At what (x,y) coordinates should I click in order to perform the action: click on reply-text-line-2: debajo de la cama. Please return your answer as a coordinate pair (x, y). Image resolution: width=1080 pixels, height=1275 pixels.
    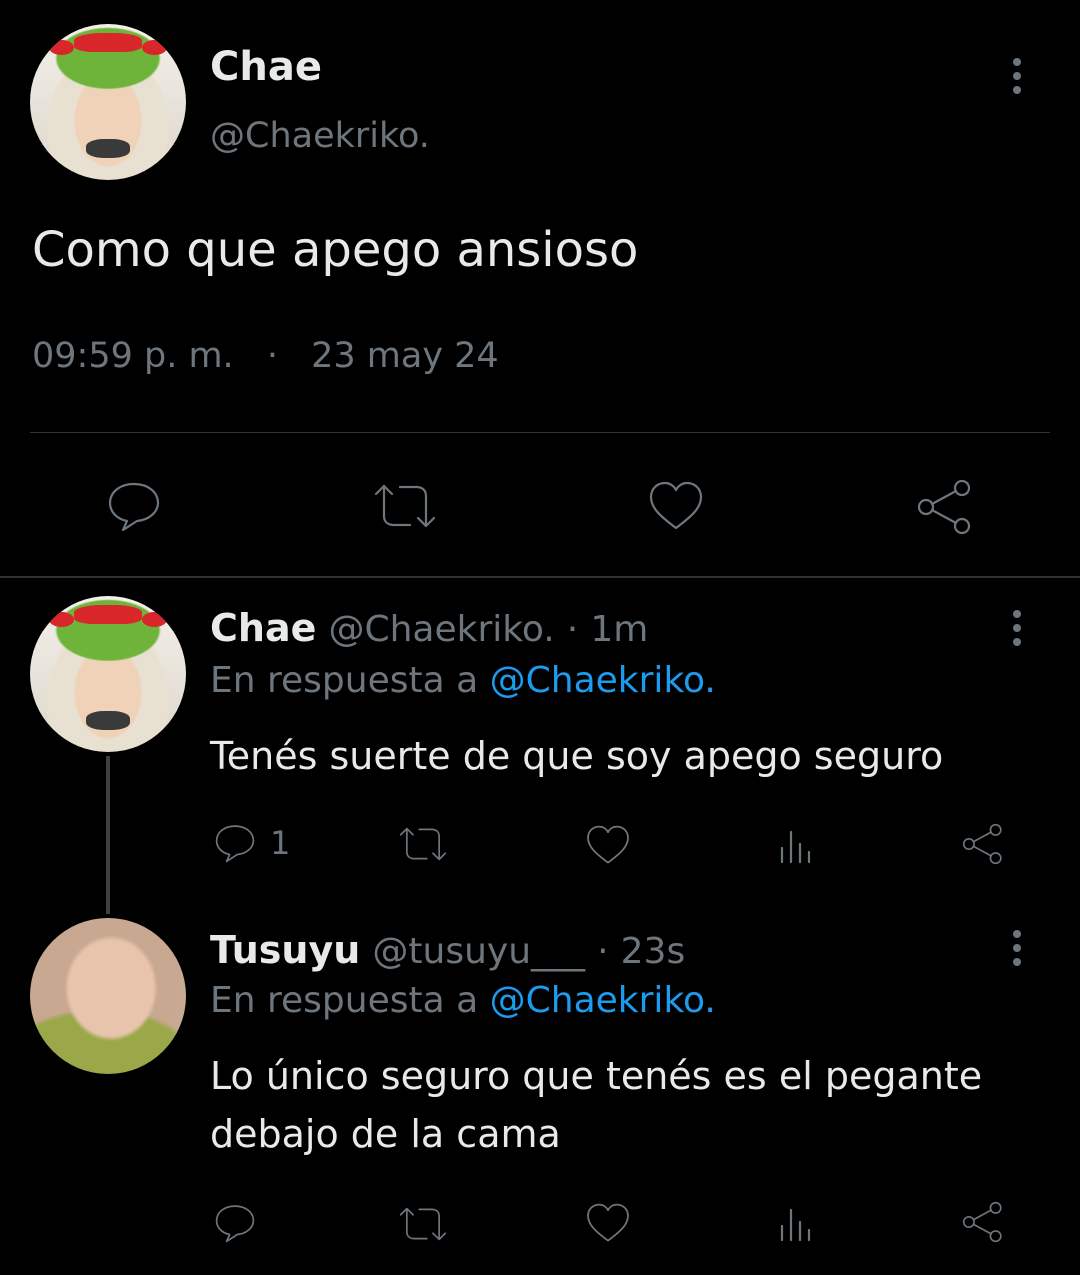
    Looking at the image, I should click on (385, 1134).